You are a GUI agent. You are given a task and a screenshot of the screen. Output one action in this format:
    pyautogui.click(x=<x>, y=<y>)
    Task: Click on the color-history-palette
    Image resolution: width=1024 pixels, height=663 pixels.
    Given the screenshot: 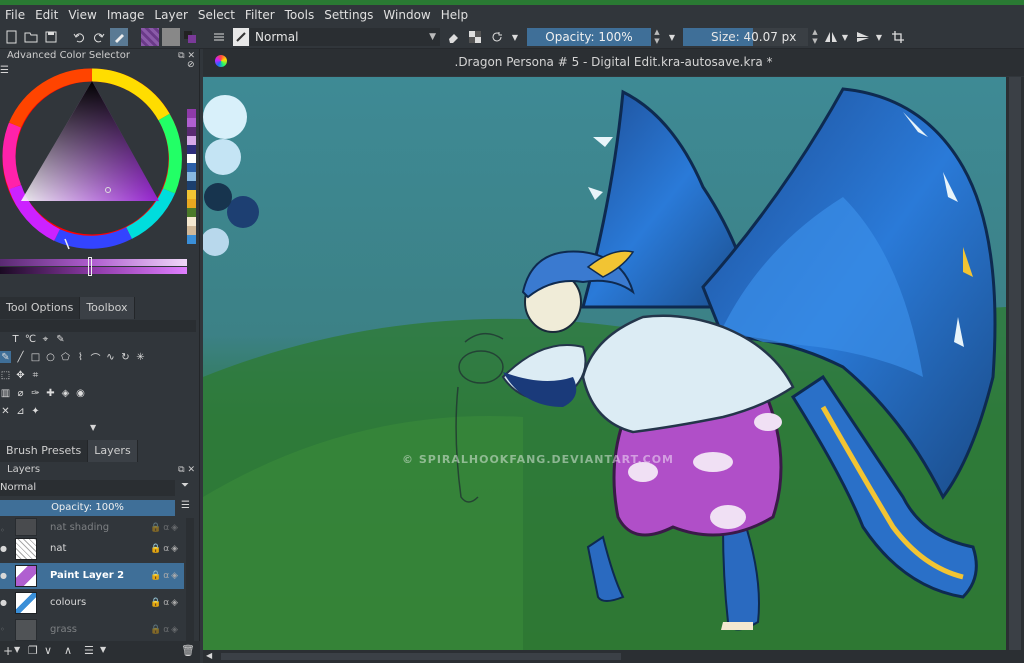 What is the action you would take?
    pyautogui.click(x=191, y=176)
    